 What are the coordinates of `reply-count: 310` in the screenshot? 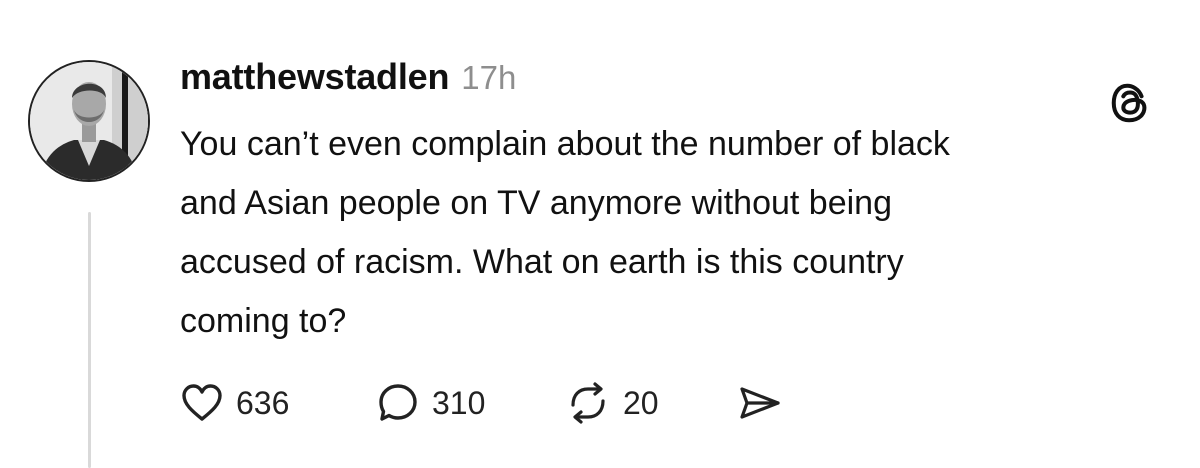 It's located at (459, 402).